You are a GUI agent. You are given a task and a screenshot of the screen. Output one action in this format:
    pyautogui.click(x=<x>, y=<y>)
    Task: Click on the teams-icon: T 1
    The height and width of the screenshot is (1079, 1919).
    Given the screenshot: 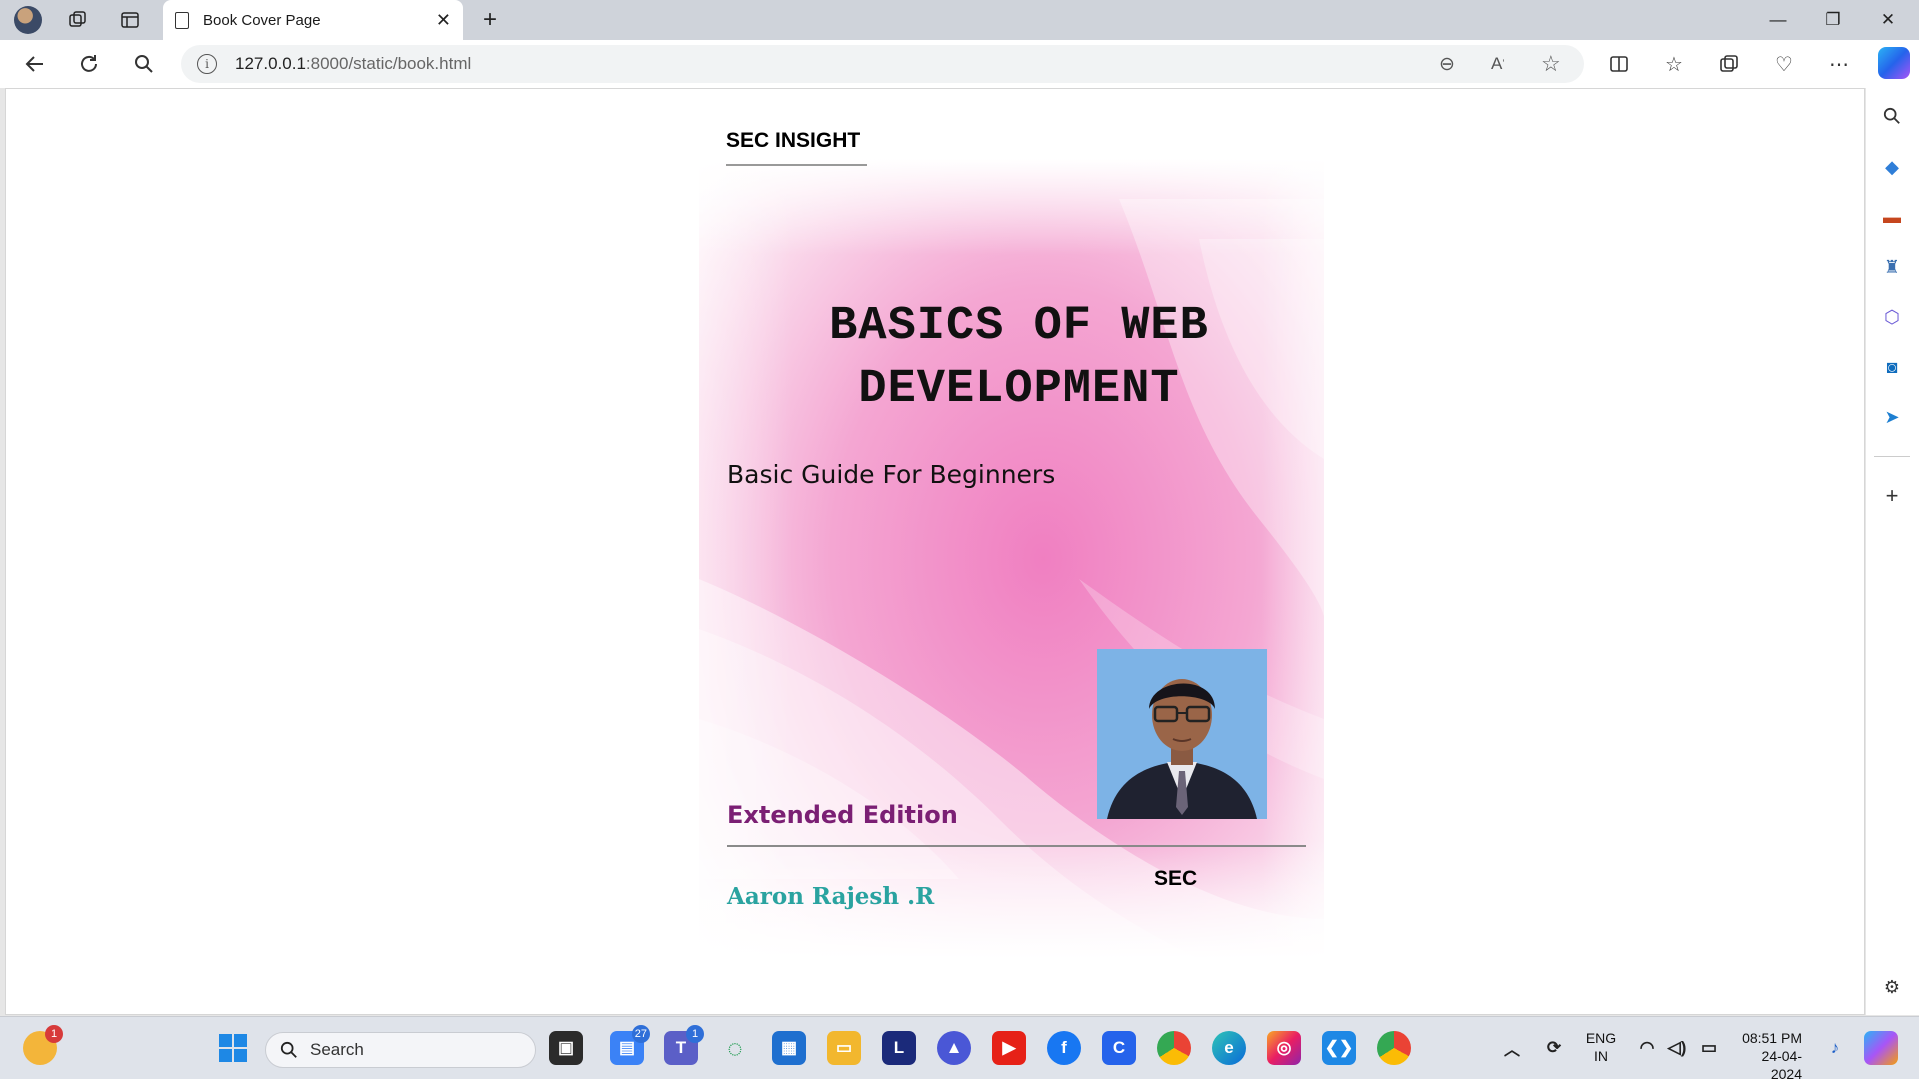 What is the action you would take?
    pyautogui.click(x=684, y=1045)
    